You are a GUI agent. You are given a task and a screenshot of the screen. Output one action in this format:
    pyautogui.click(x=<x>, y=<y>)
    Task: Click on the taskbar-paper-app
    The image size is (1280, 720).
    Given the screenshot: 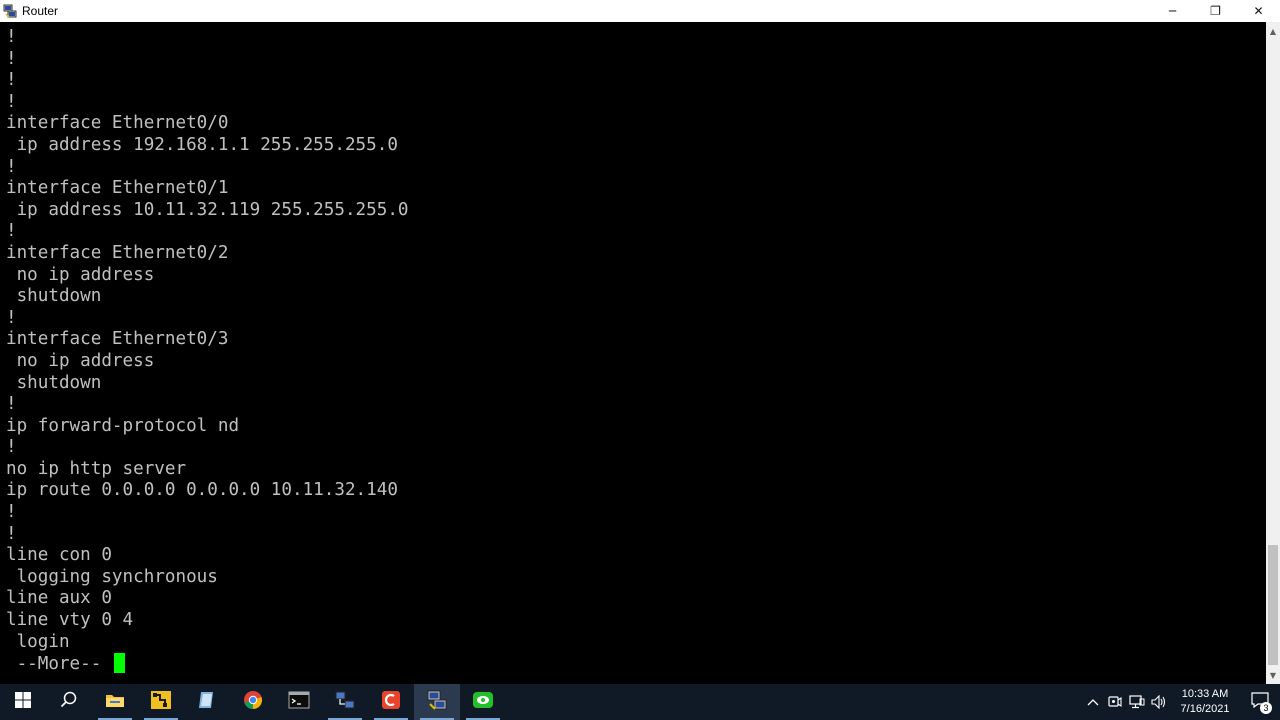 What is the action you would take?
    pyautogui.click(x=207, y=702)
    